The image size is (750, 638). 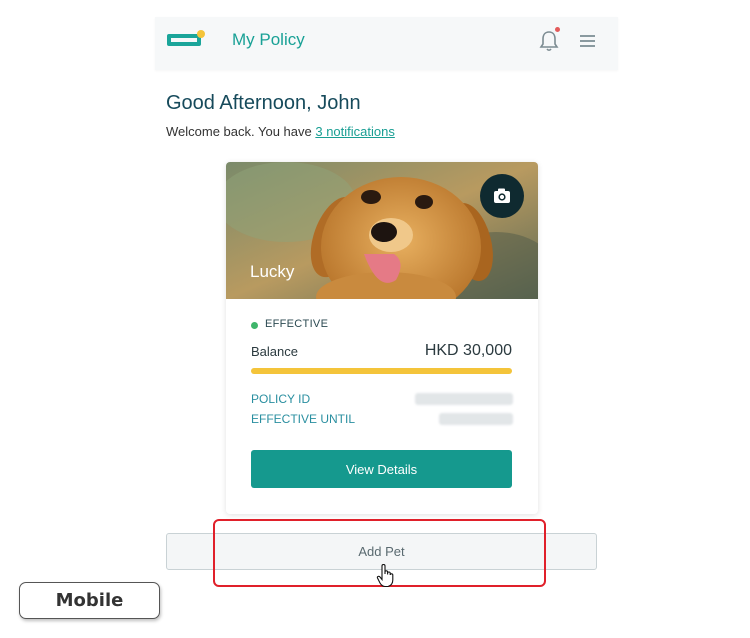 I want to click on status-dot, so click(x=254, y=325).